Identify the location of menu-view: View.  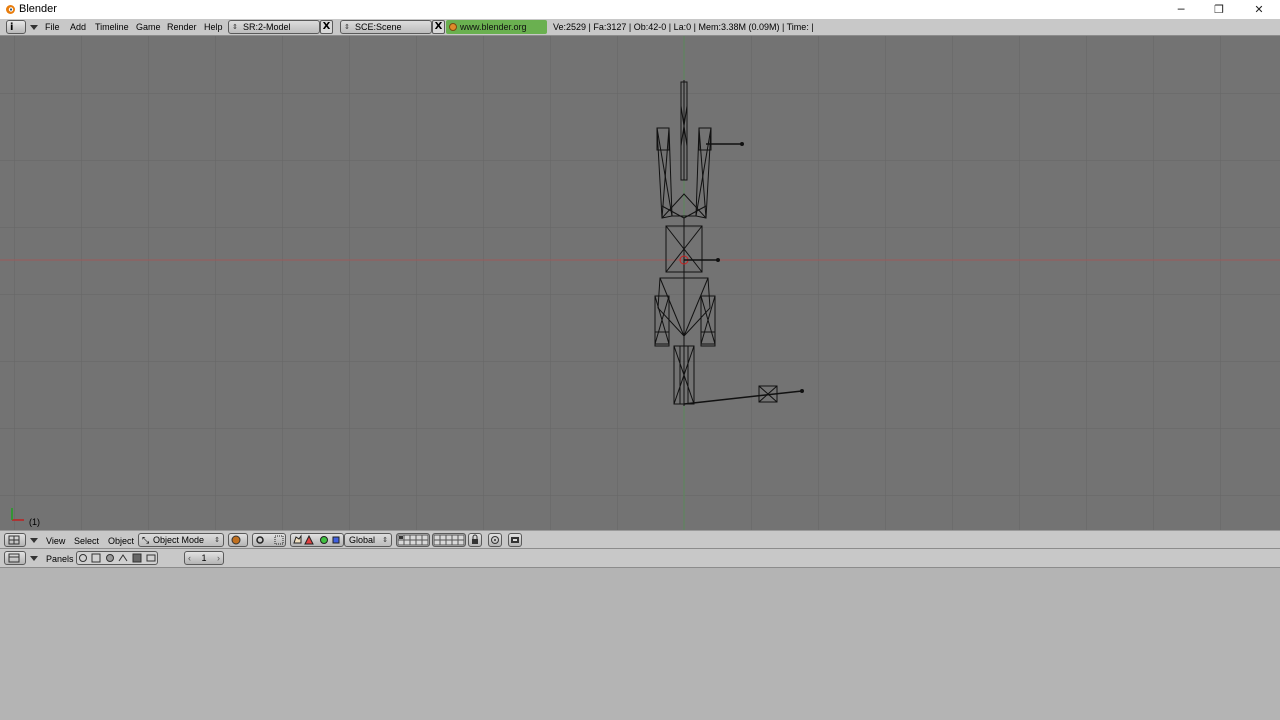
(55, 541).